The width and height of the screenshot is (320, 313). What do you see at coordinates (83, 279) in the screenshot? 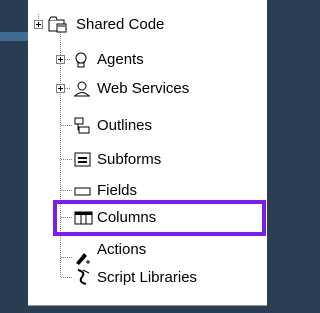
I see `script-library-icon` at bounding box center [83, 279].